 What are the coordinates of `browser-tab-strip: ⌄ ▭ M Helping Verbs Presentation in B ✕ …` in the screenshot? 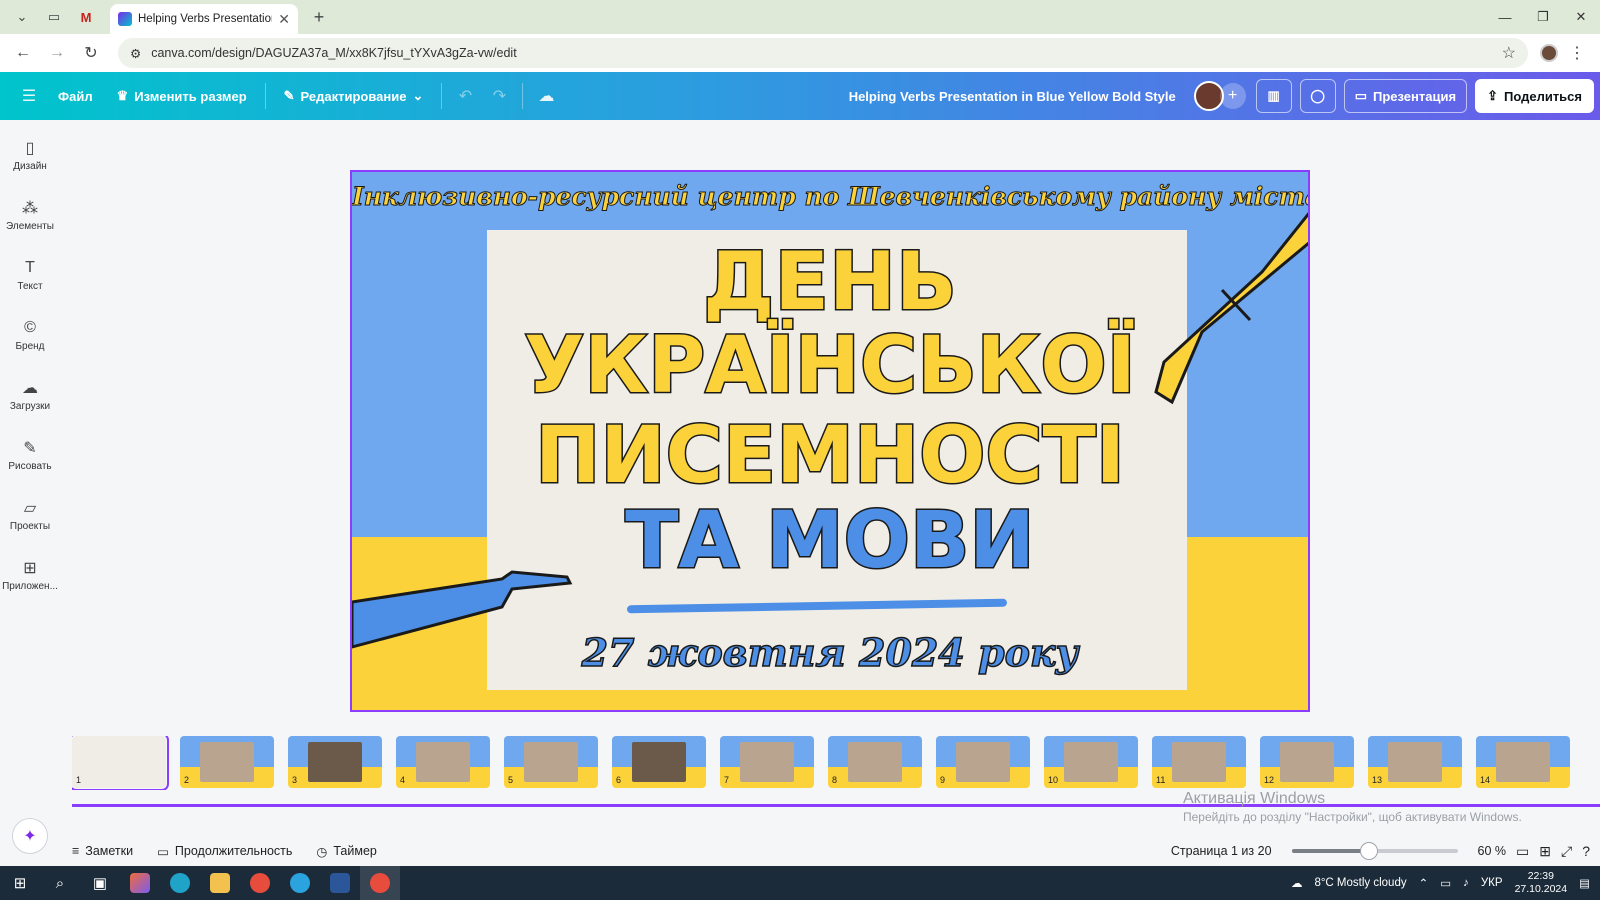 It's located at (800, 17).